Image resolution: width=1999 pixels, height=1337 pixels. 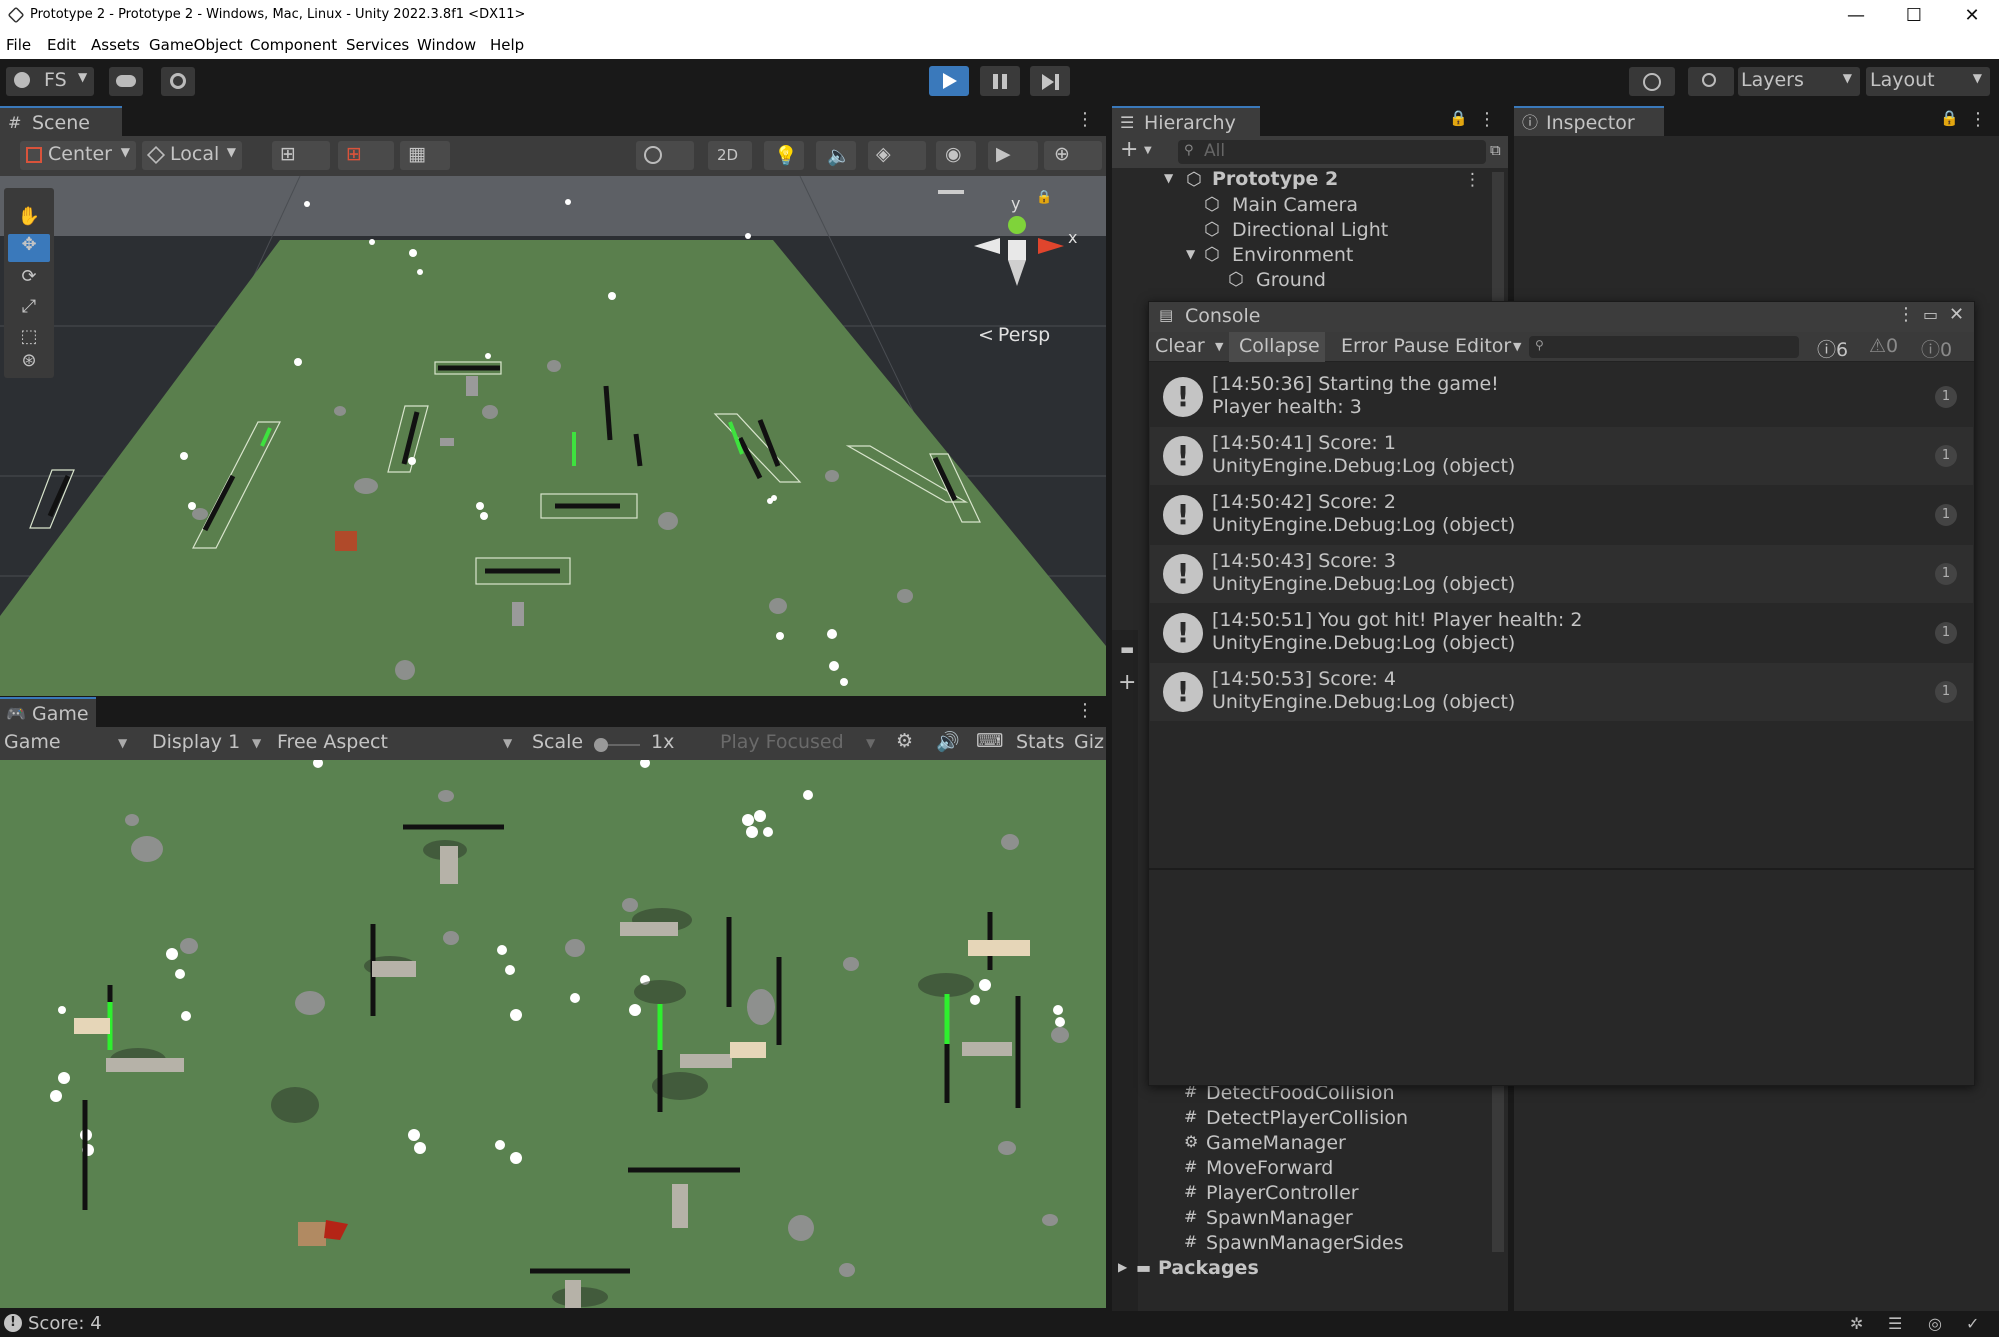 I want to click on camera-dropdown: ▶, so click(x=1013, y=155).